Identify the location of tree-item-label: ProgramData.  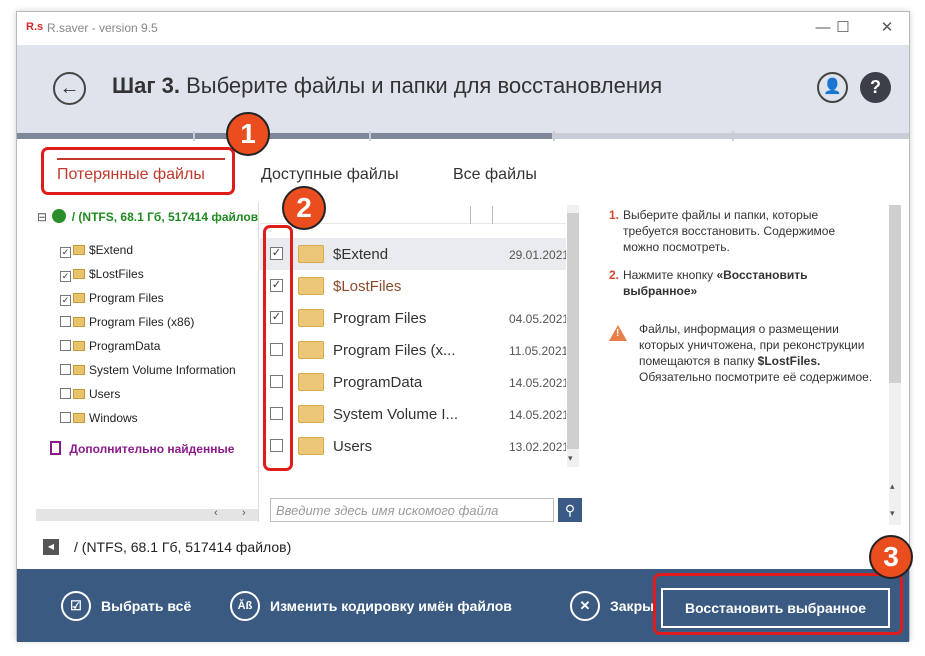
(125, 346).